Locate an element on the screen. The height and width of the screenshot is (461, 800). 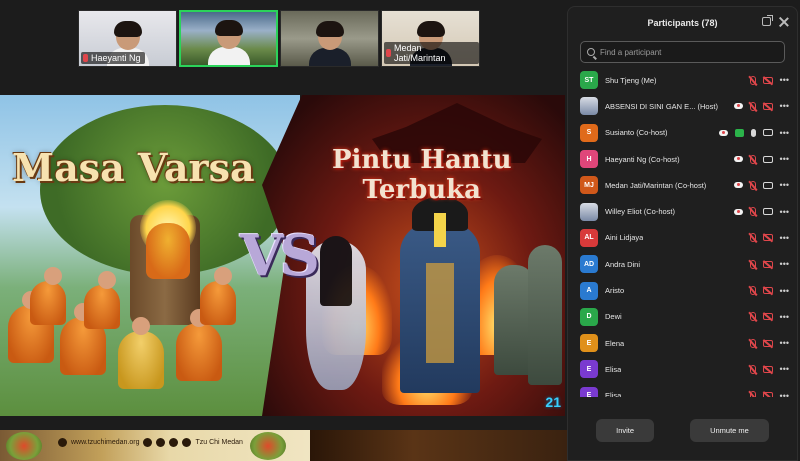
video-tile-active-speaker is located at coordinates (228, 38).